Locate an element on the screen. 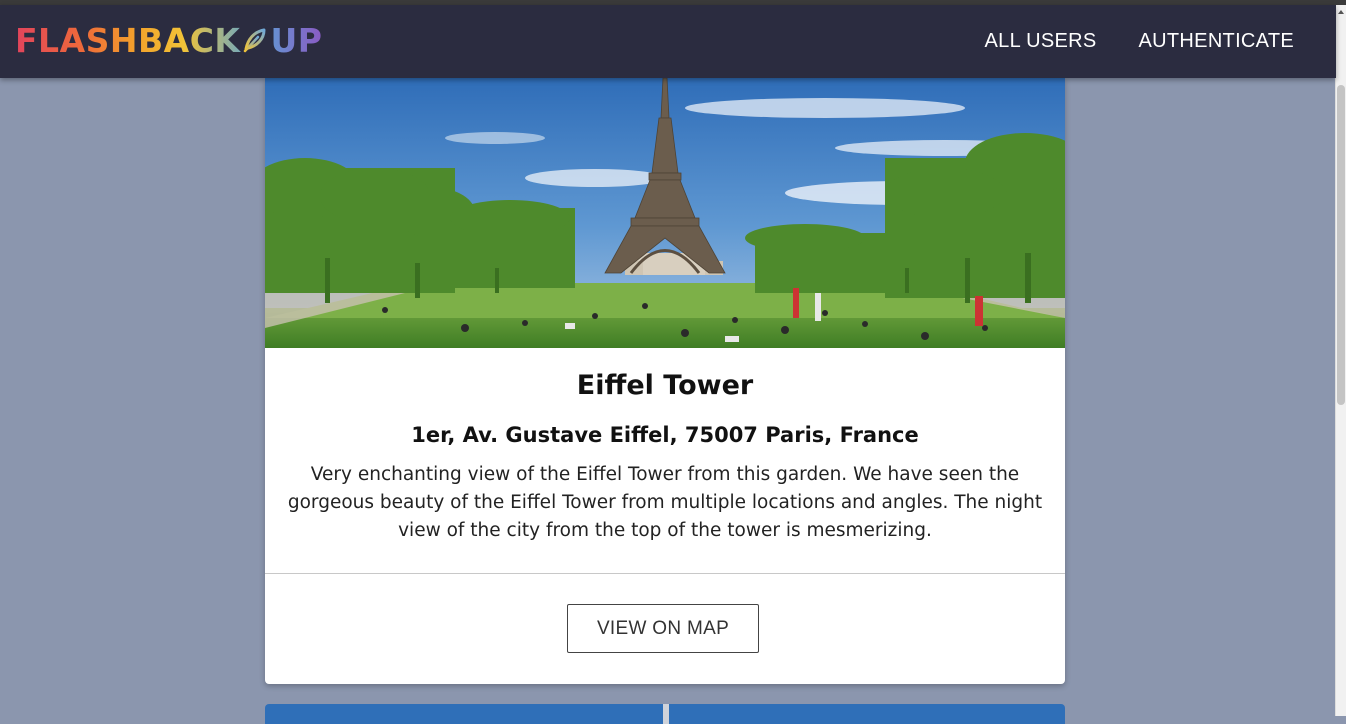 This screenshot has width=1346, height=724. nav-link-all-users: ALL USERS is located at coordinates (1041, 41).